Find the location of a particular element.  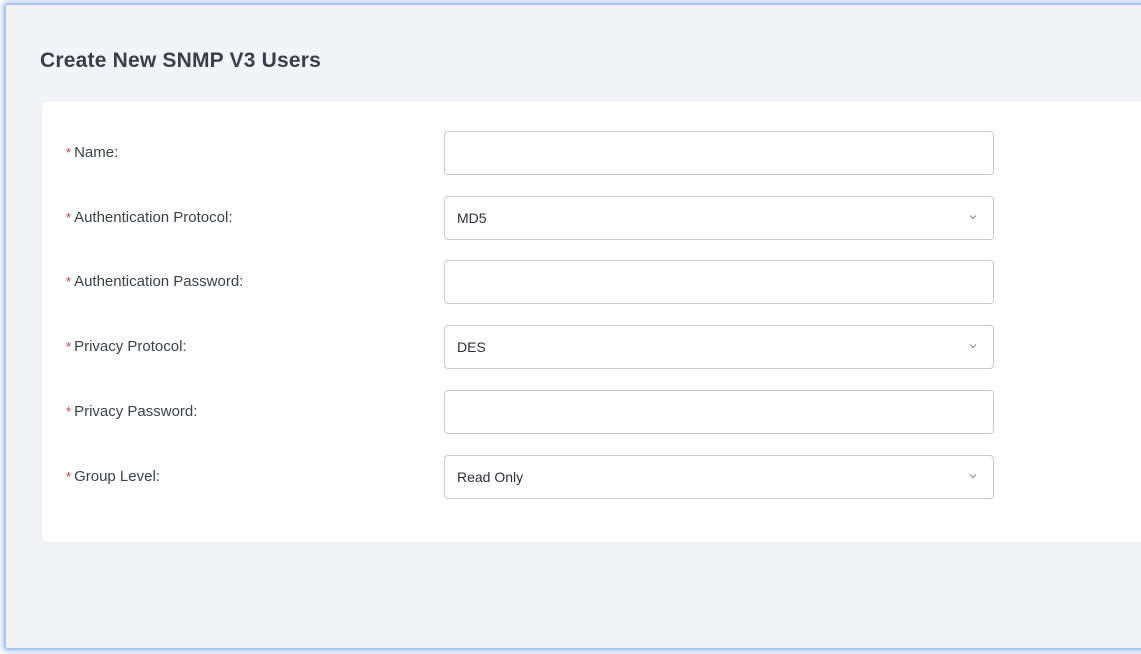

name-input is located at coordinates (719, 153).